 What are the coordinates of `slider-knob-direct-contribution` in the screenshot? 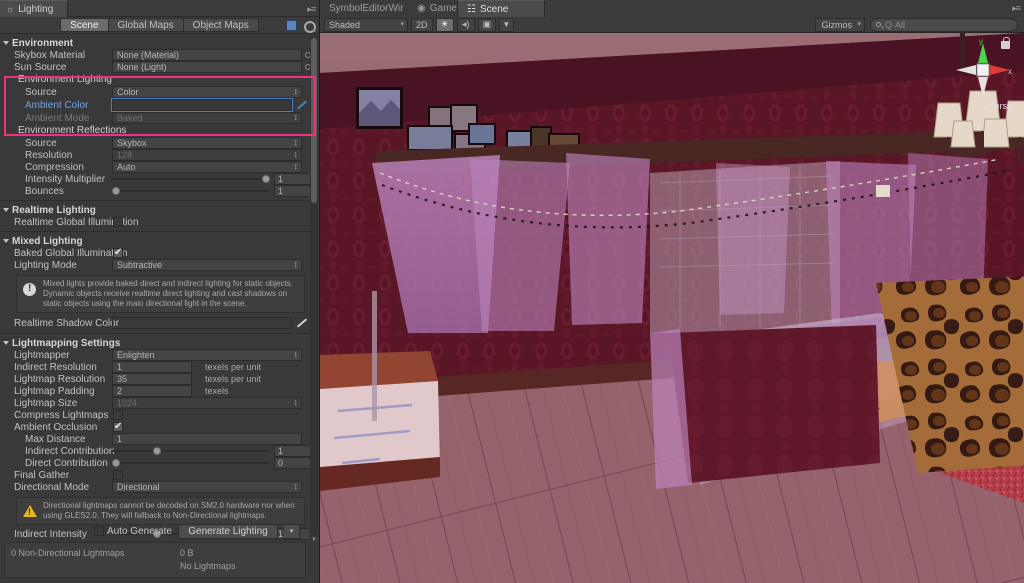 It's located at (116, 463).